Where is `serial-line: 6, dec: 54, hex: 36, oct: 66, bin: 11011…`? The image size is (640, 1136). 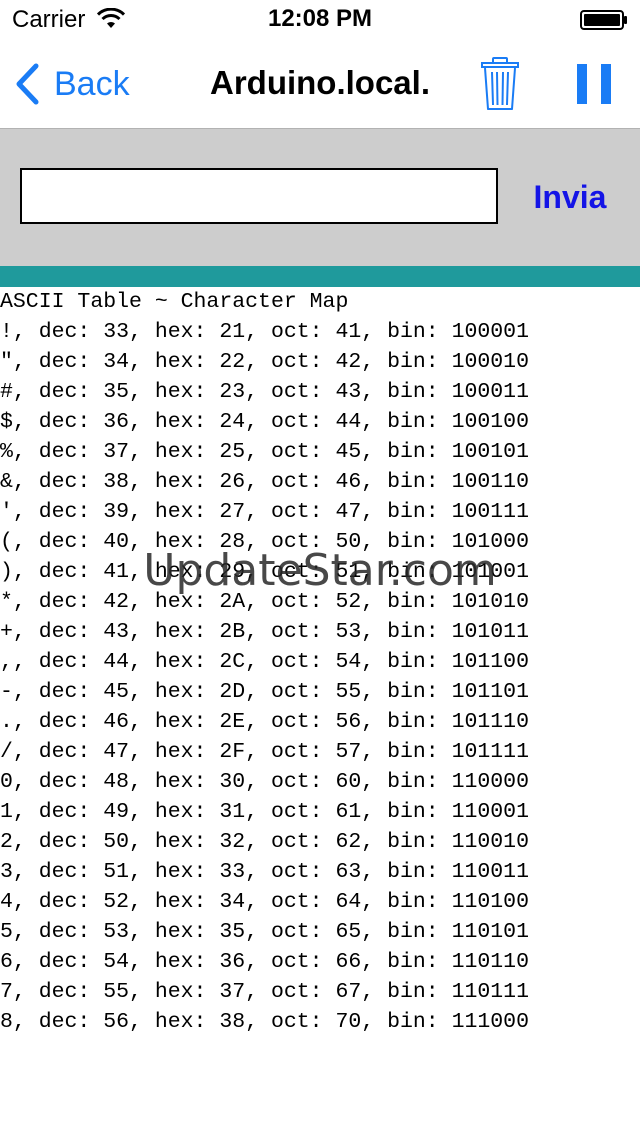 serial-line: 6, dec: 54, hex: 36, oct: 66, bin: 11011… is located at coordinates (264, 962).